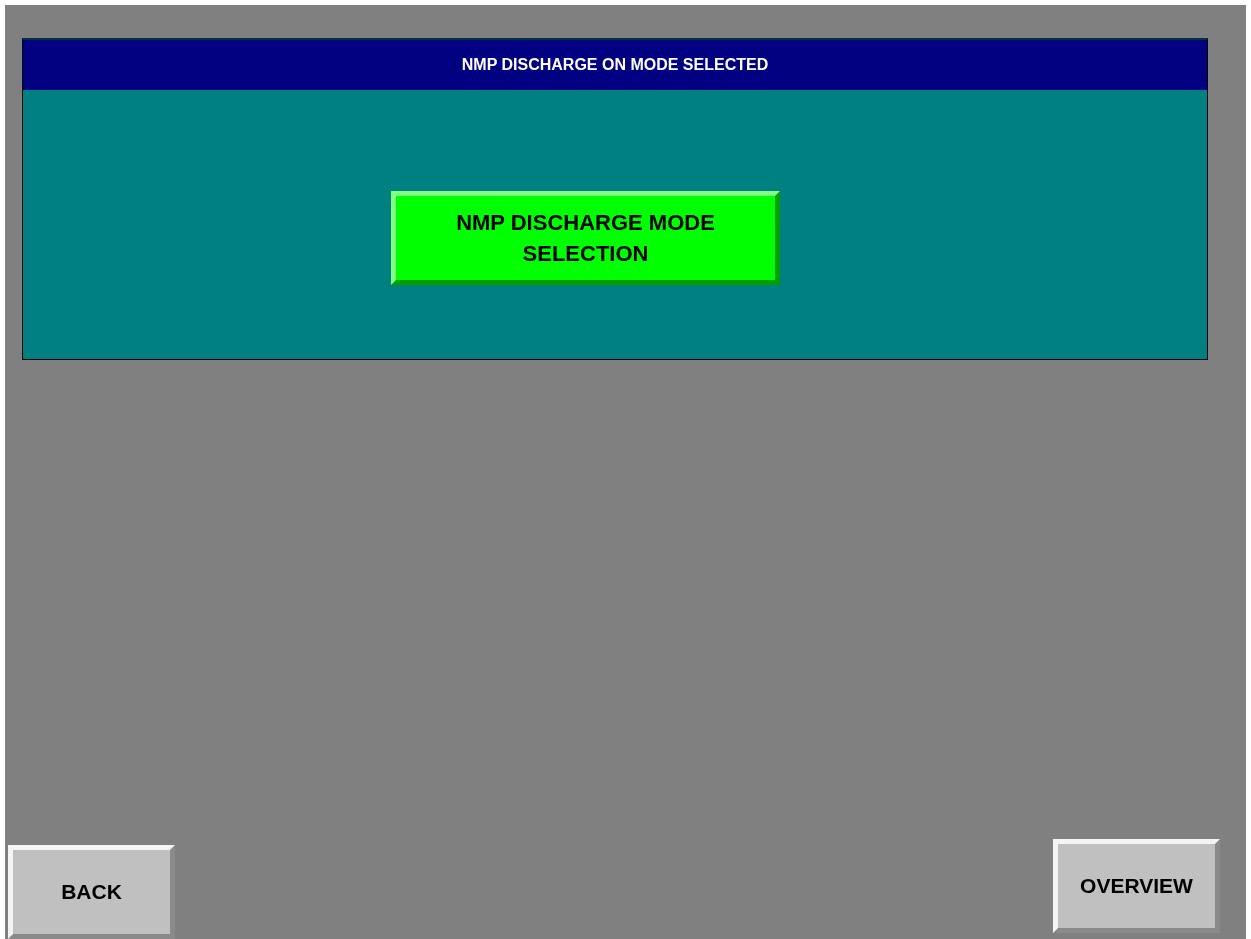  I want to click on back-button: BACK, so click(91, 892).